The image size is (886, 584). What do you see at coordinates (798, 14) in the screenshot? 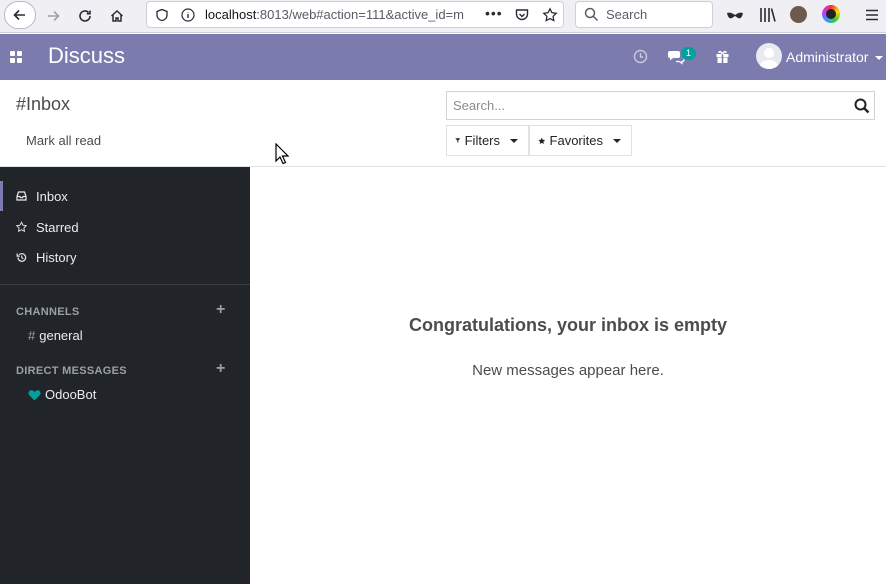
I see `extension-avatar-icon` at bounding box center [798, 14].